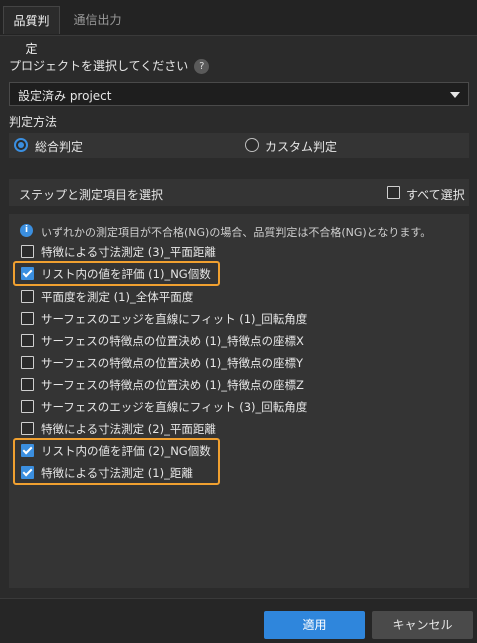 Image resolution: width=477 pixels, height=643 pixels. I want to click on list-item: サーフェスのエッジを直線にフィット (1)_回転角度, so click(239, 318).